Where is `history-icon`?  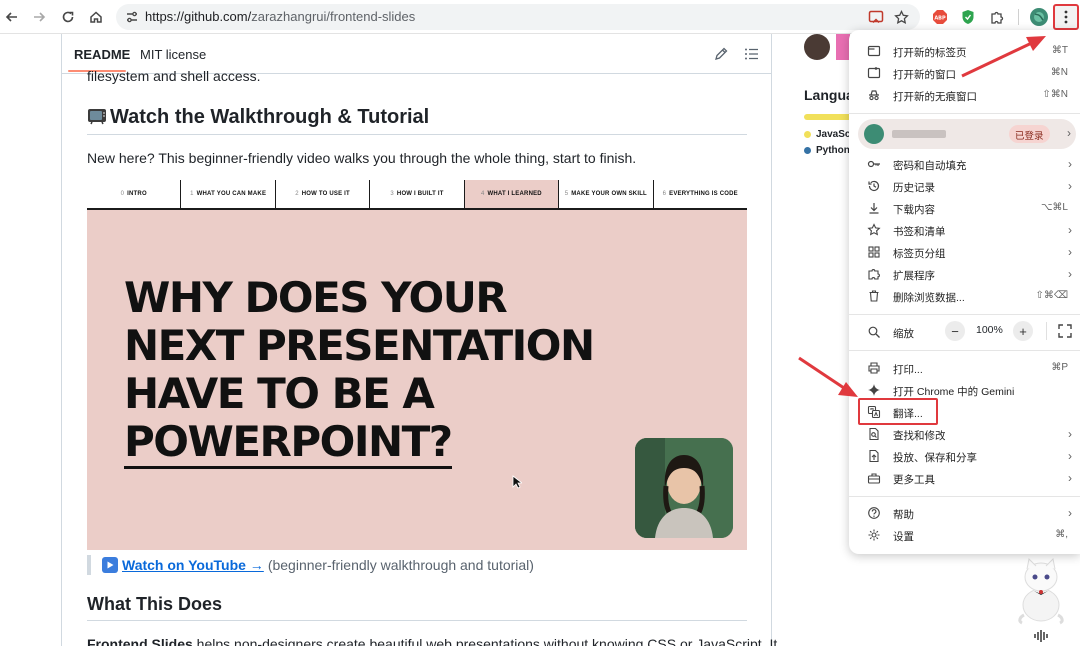
history-icon is located at coordinates (874, 186).